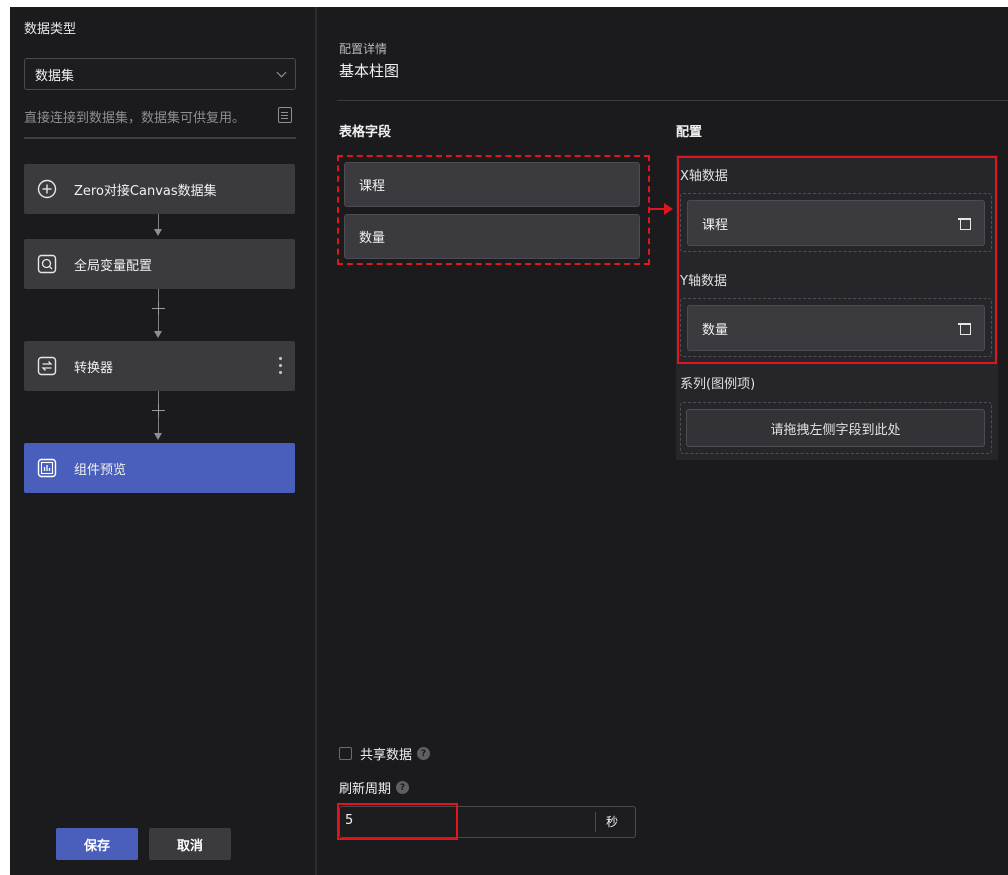 The width and height of the screenshot is (1008, 875). I want to click on refresh-value-highlight, so click(397, 821).